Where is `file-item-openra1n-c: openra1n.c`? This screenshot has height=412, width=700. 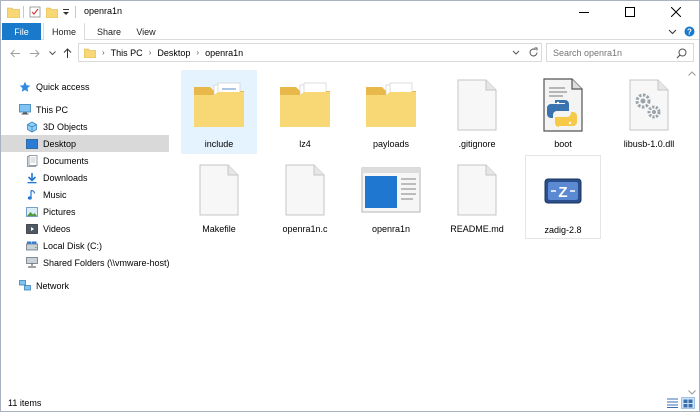
file-item-openra1n-c: openra1n.c is located at coordinates (305, 197).